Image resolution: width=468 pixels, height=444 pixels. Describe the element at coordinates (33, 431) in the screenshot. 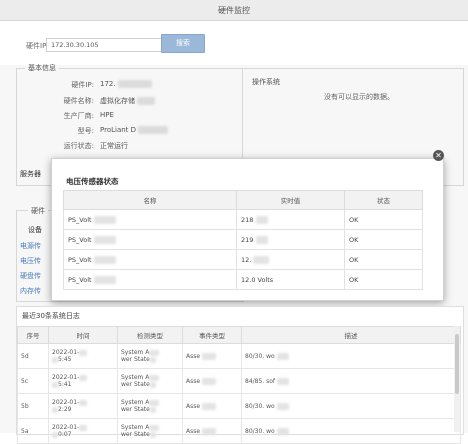

I see `cell-id: 5a` at that location.